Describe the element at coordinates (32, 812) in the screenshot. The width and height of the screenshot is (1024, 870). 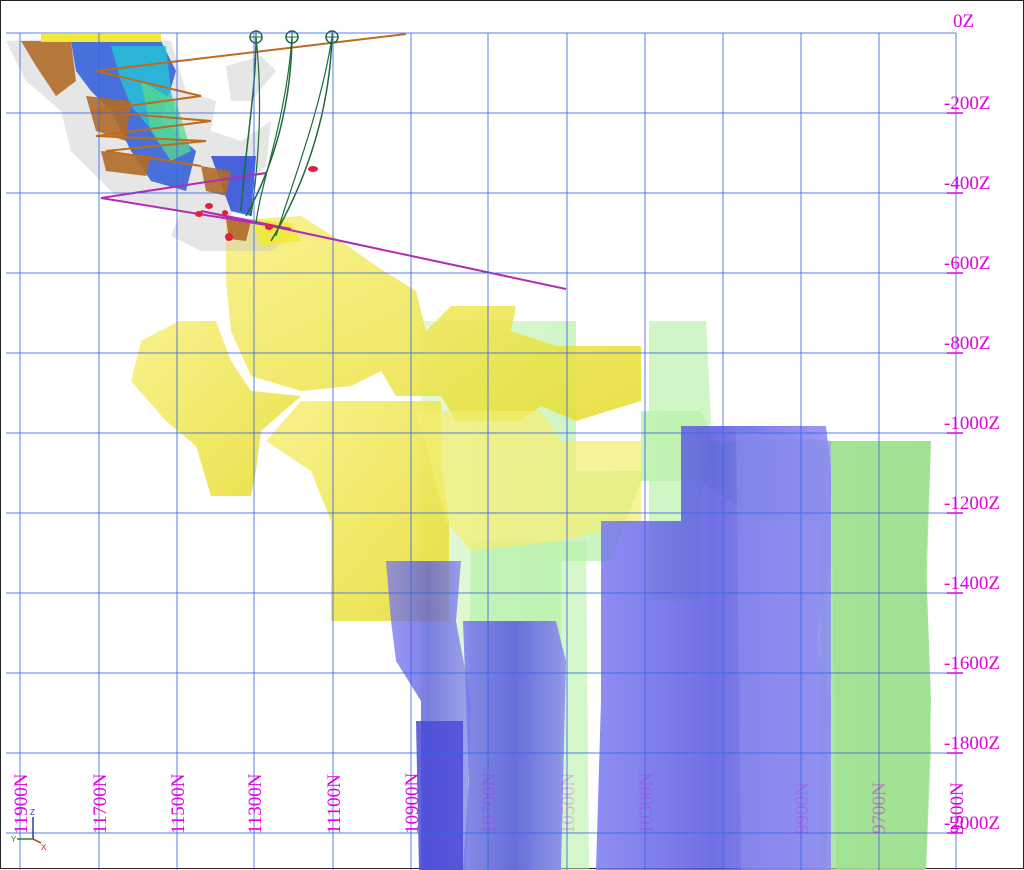
I see `axis-z-label: Z` at that location.